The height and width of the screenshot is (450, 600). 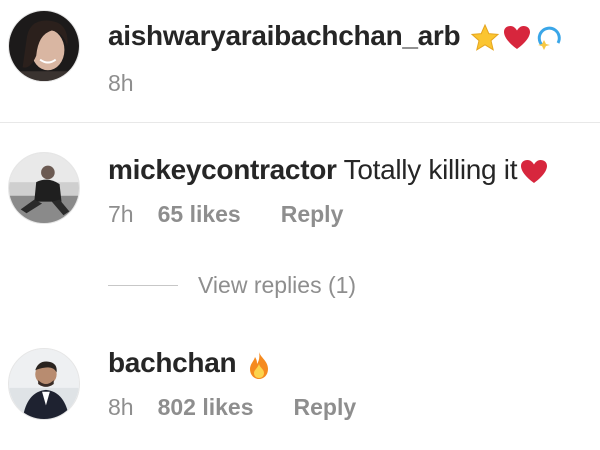 What do you see at coordinates (259, 365) in the screenshot?
I see `fire-emoji-icon` at bounding box center [259, 365].